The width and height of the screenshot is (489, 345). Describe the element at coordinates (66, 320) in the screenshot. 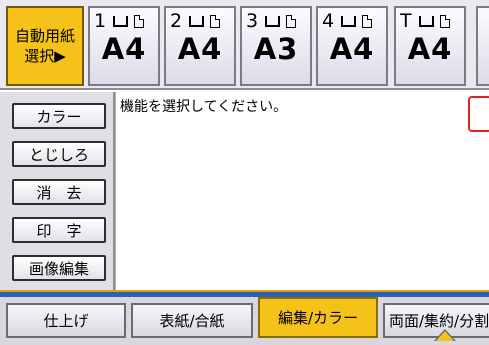

I see `tab-finishing: 仕上げ` at that location.